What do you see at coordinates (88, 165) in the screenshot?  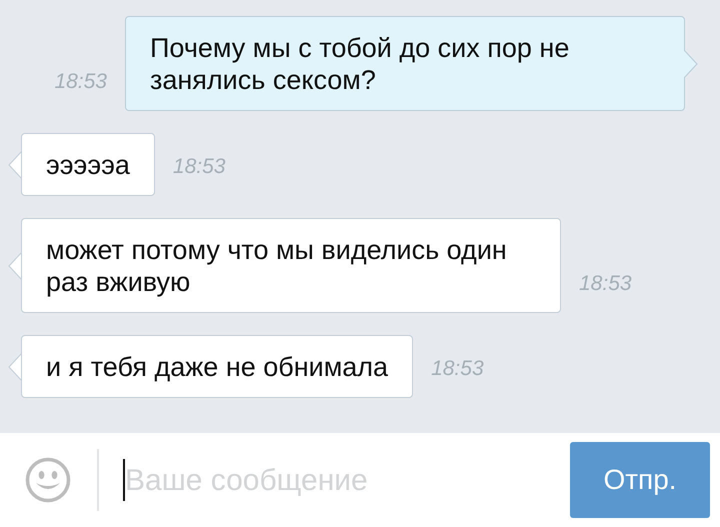 I see `message-text: эээээа` at bounding box center [88, 165].